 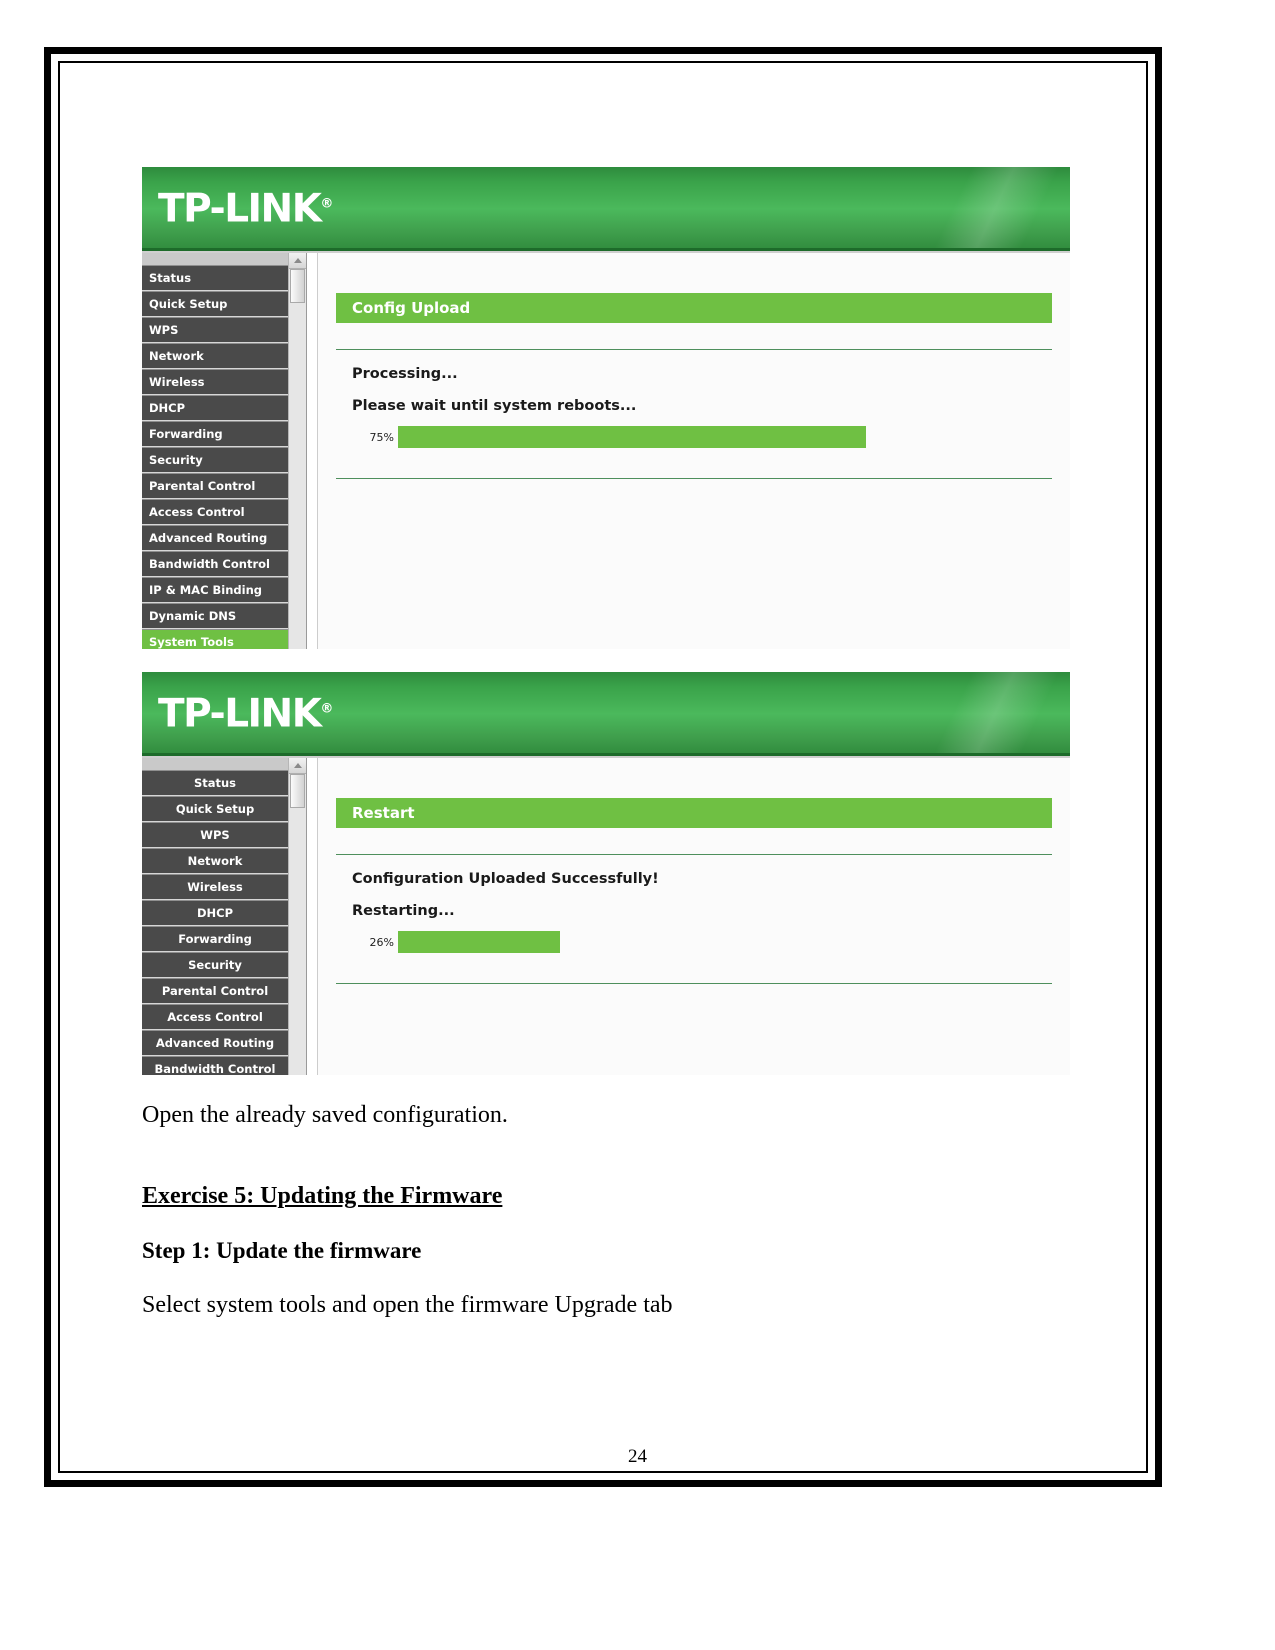 What do you see at coordinates (327, 709) in the screenshot?
I see `registered-mark-icon-2: ®` at bounding box center [327, 709].